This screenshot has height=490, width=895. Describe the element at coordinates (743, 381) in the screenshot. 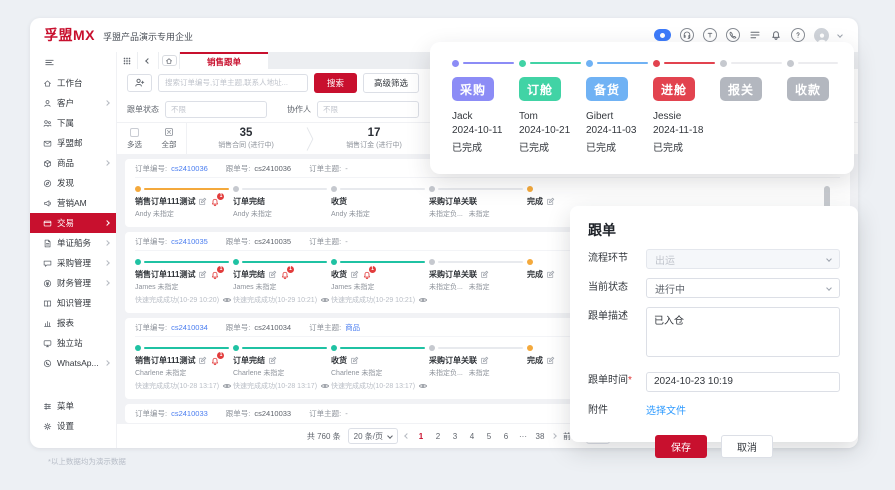

I see `followup-time-input` at that location.